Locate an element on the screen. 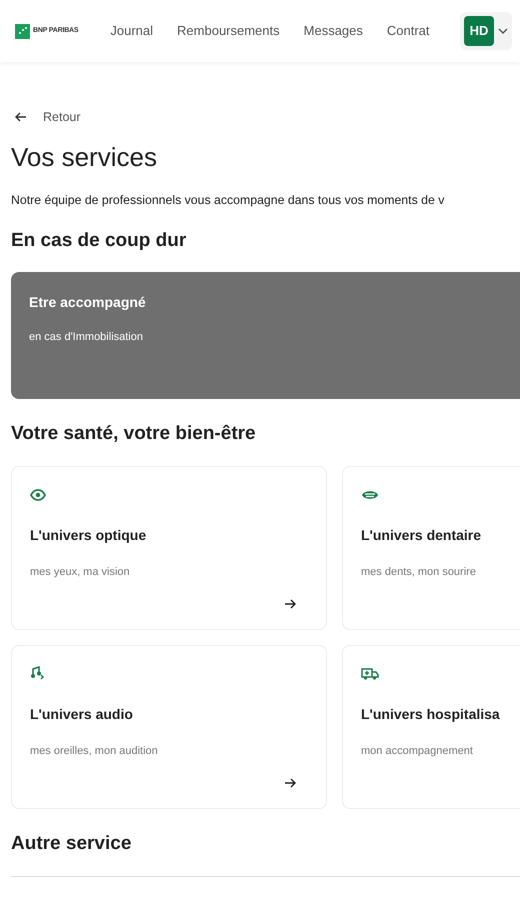 Image resolution: width=520 pixels, height=900 pixels. eye-icon is located at coordinates (38, 495).